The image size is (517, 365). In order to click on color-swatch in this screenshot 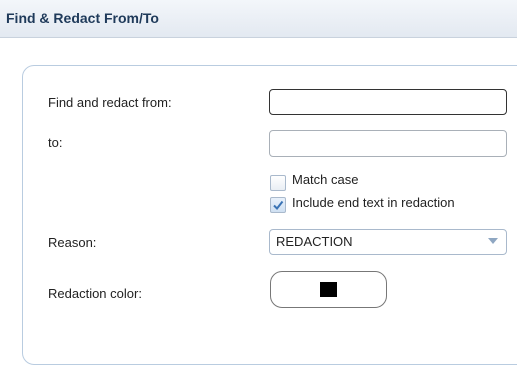, I will do `click(328, 289)`.